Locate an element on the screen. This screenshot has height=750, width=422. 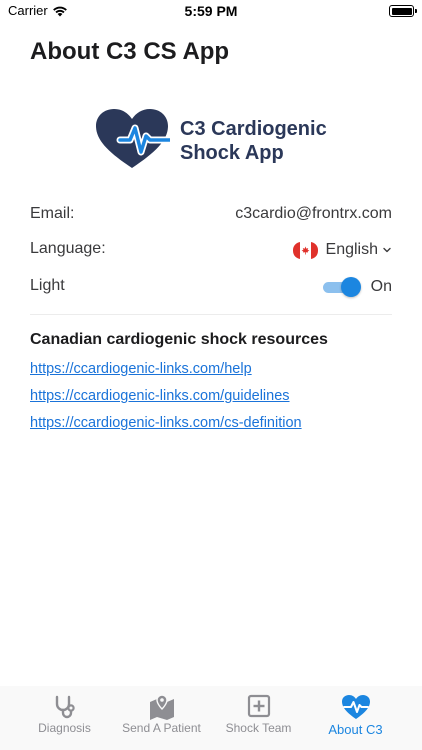
logo-text-line2: Shock App is located at coordinates (232, 153).